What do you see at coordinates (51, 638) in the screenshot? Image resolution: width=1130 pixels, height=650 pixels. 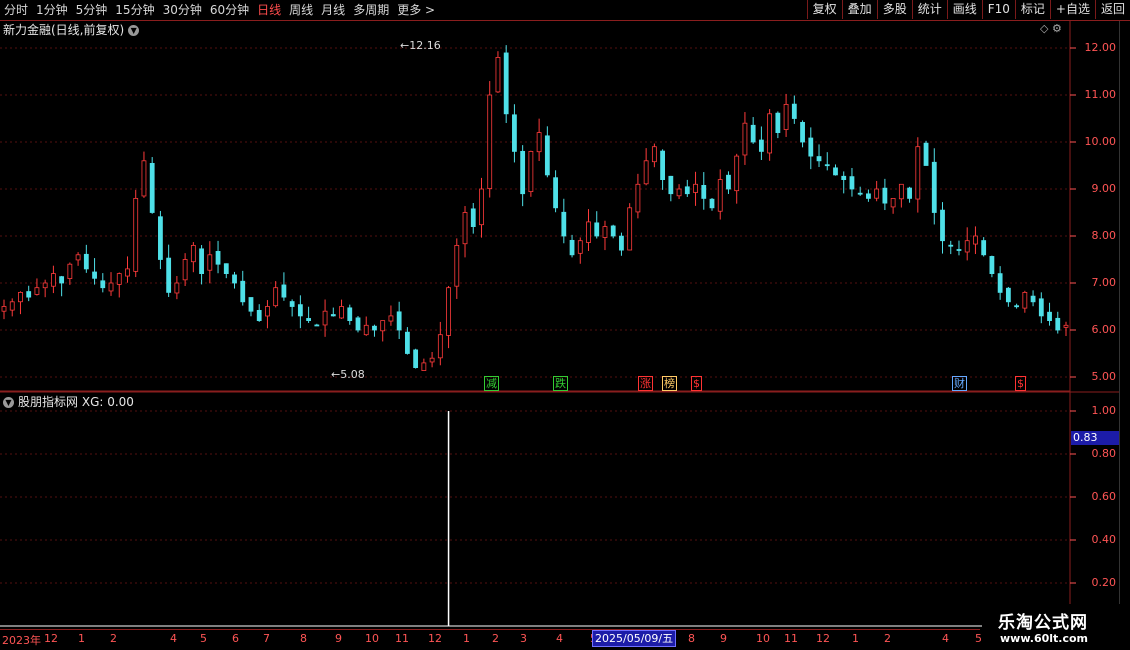 I see `x-tick-label: 12` at bounding box center [51, 638].